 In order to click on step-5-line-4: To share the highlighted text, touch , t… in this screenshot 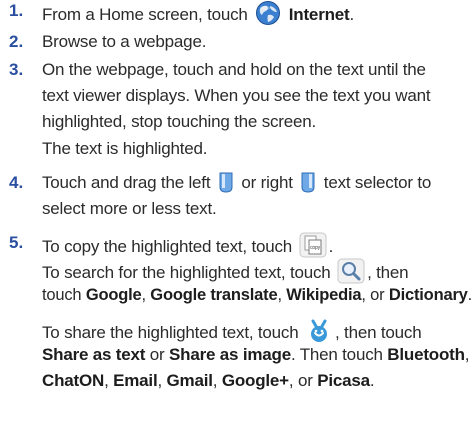, I will do `click(232, 331)`.